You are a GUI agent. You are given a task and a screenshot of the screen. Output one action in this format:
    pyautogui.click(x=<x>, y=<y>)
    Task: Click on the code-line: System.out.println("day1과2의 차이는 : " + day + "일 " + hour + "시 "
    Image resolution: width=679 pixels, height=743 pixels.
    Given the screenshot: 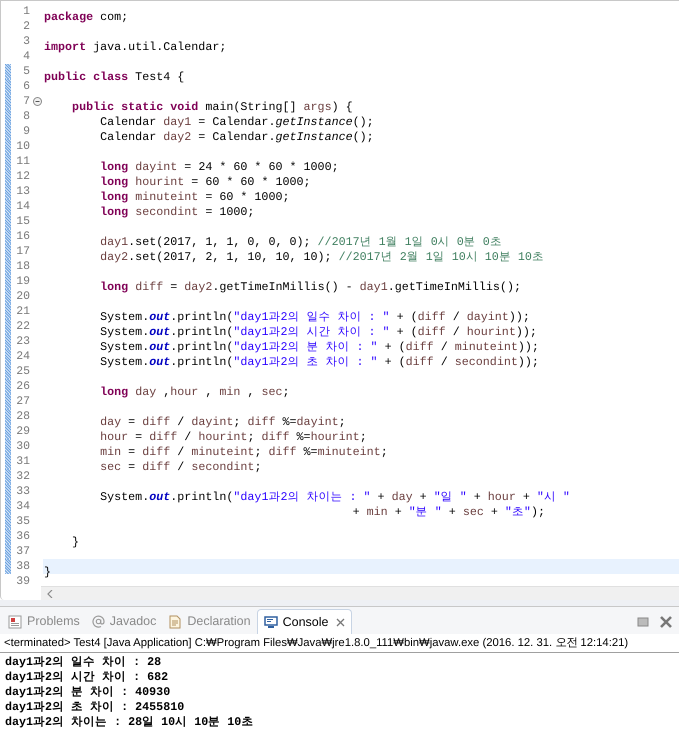 What is the action you would take?
    pyautogui.click(x=334, y=497)
    